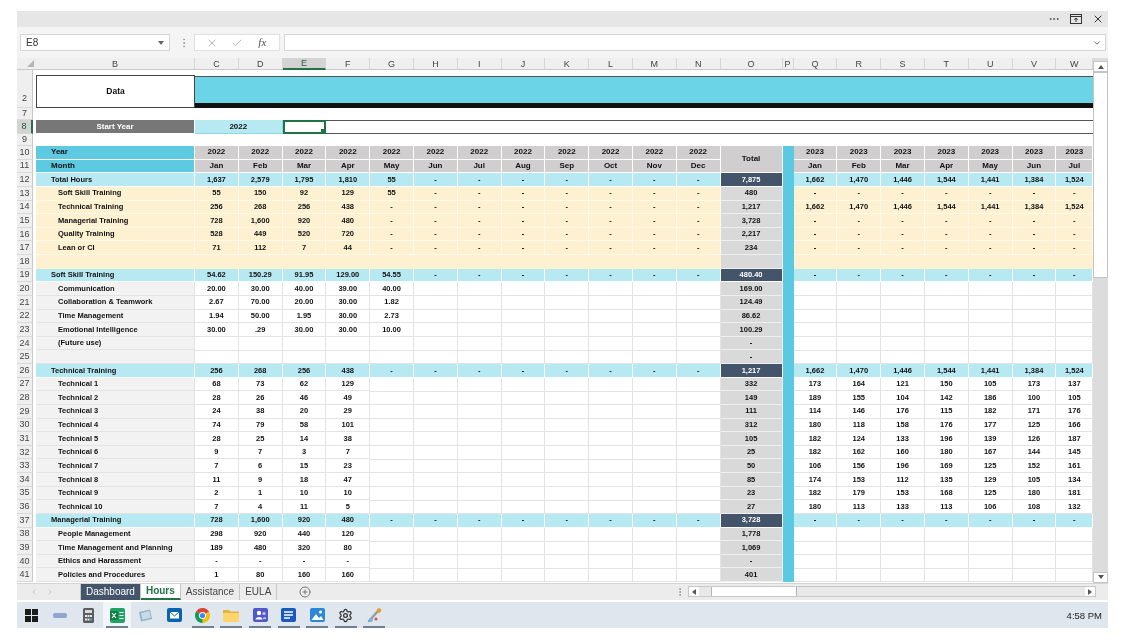 This screenshot has height=641, width=1140. I want to click on formula-input, so click(695, 42).